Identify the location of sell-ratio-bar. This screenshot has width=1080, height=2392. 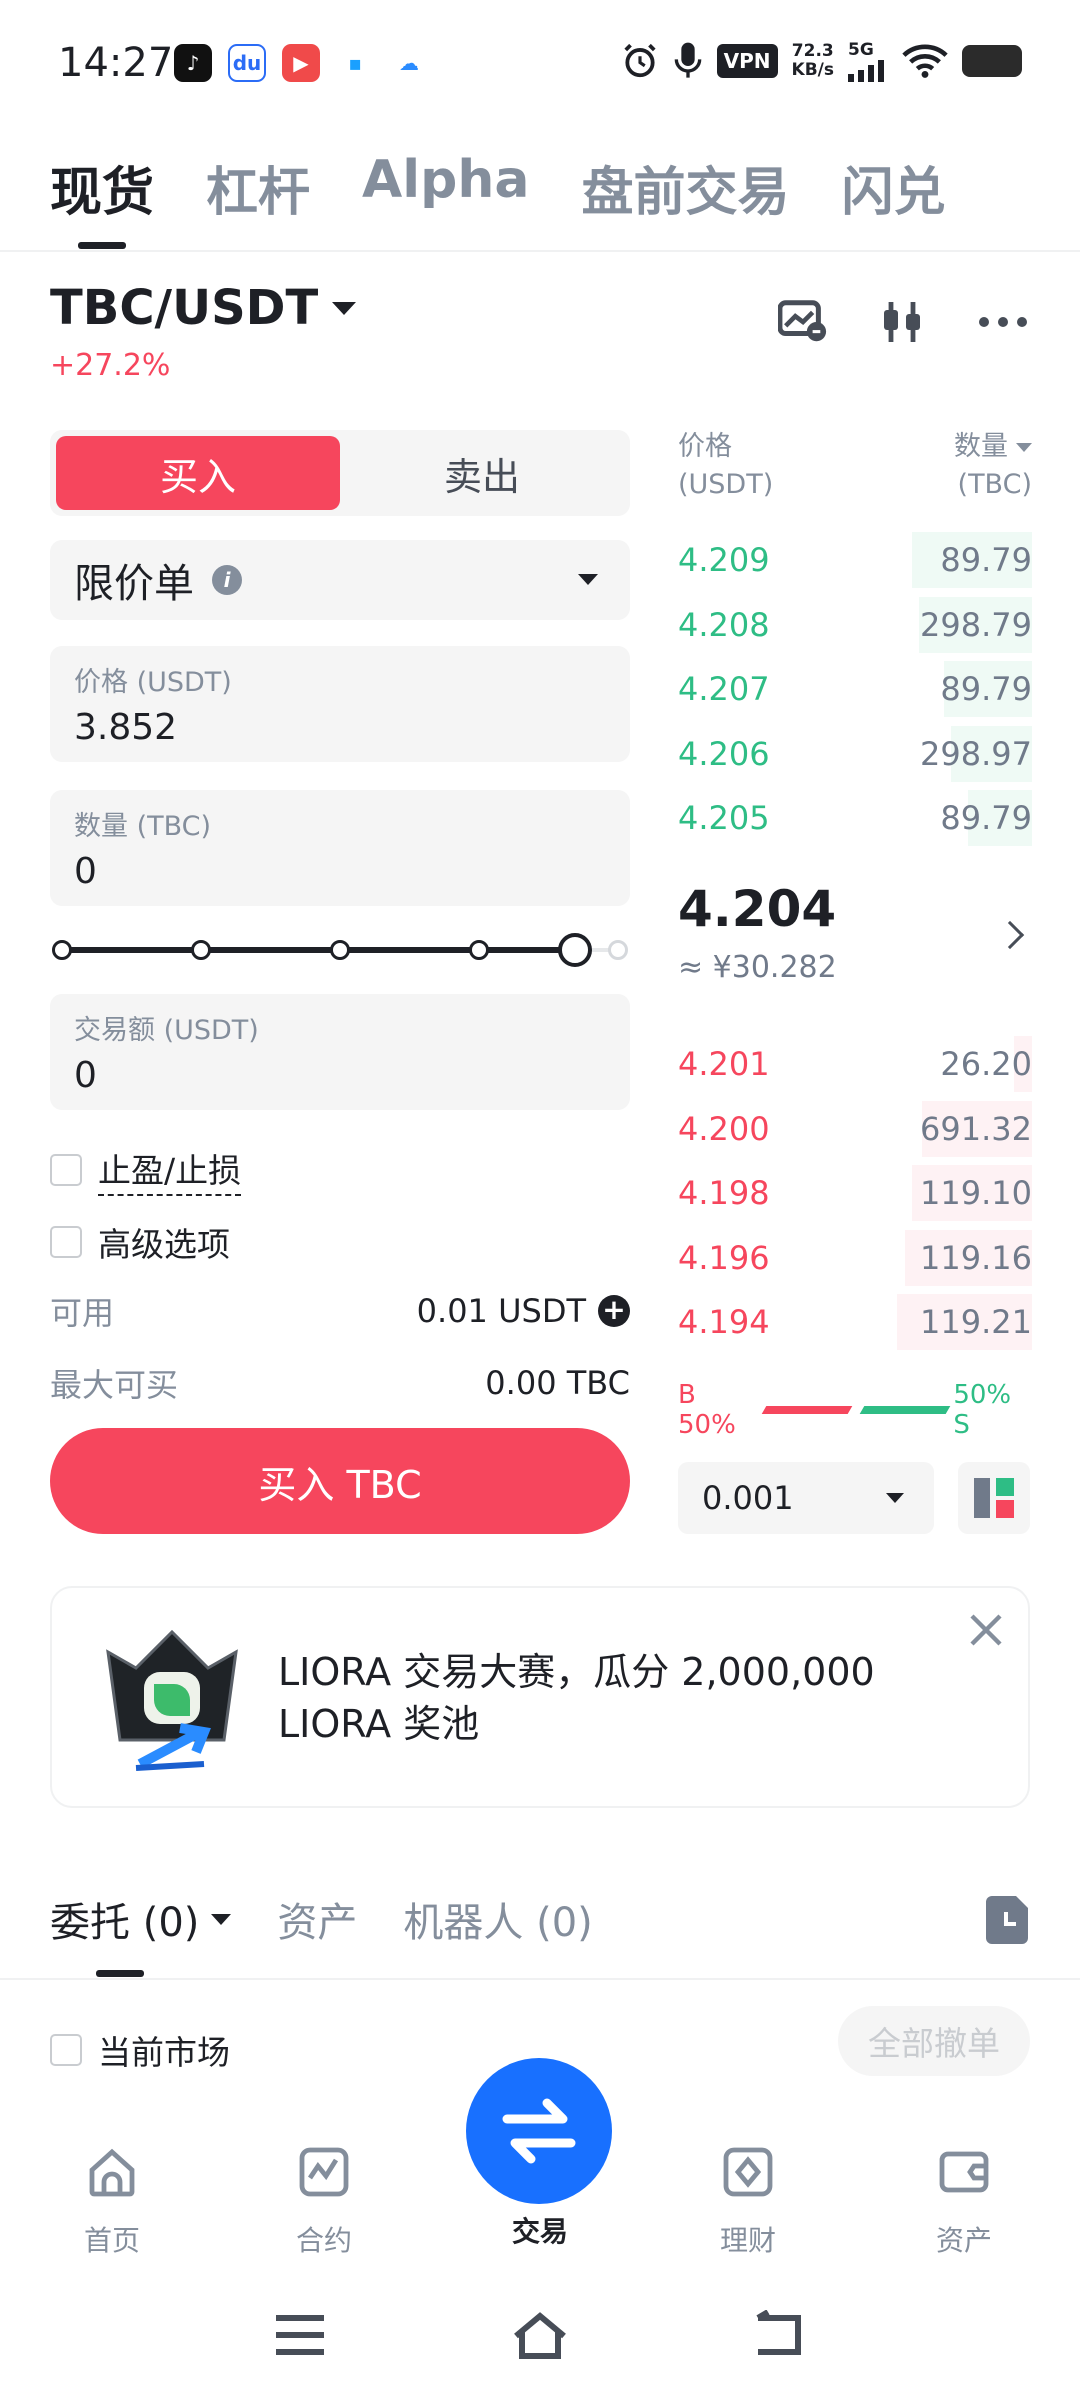
(904, 1410).